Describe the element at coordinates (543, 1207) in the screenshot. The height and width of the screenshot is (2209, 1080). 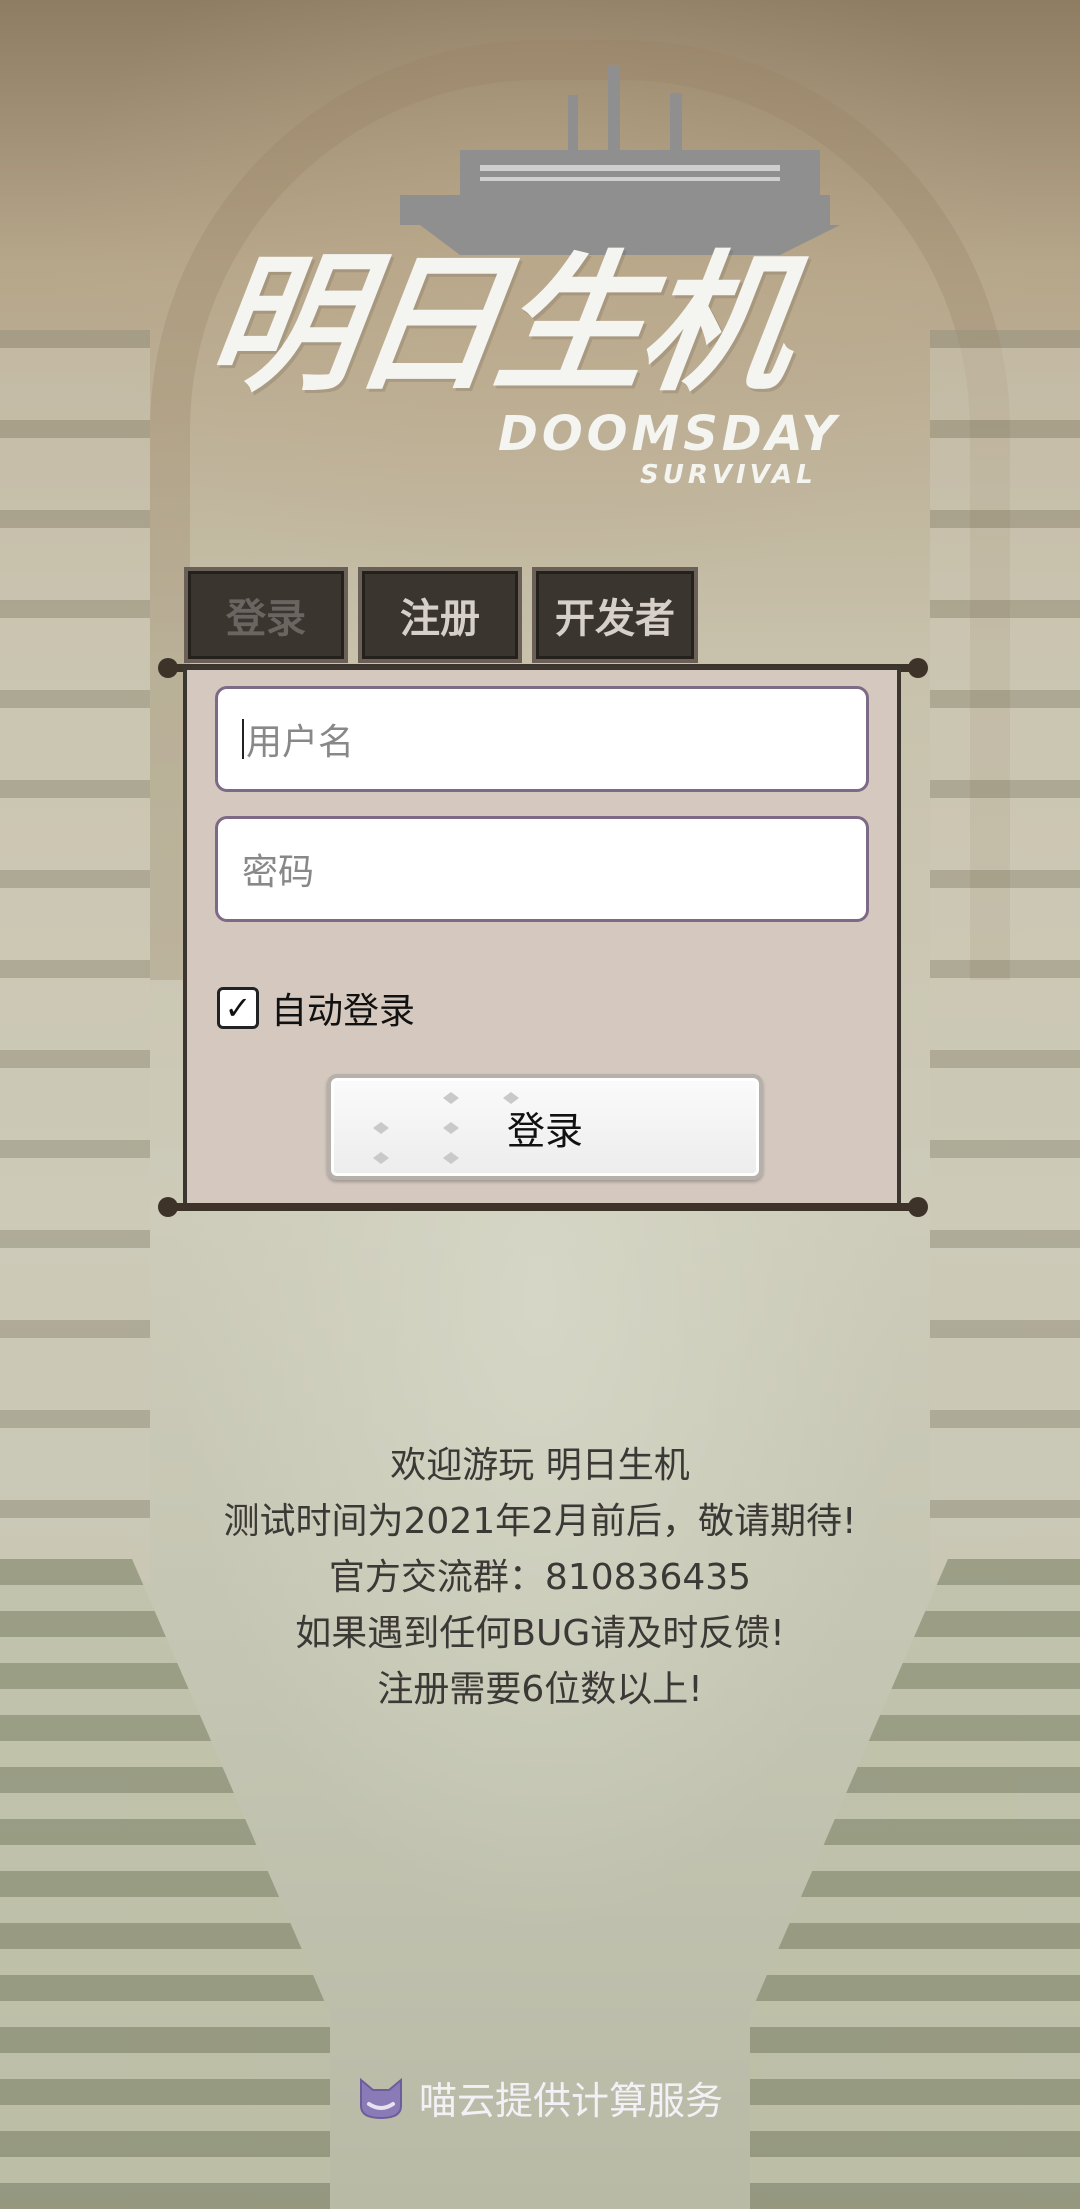
I see `scroll-rod-bottom` at that location.